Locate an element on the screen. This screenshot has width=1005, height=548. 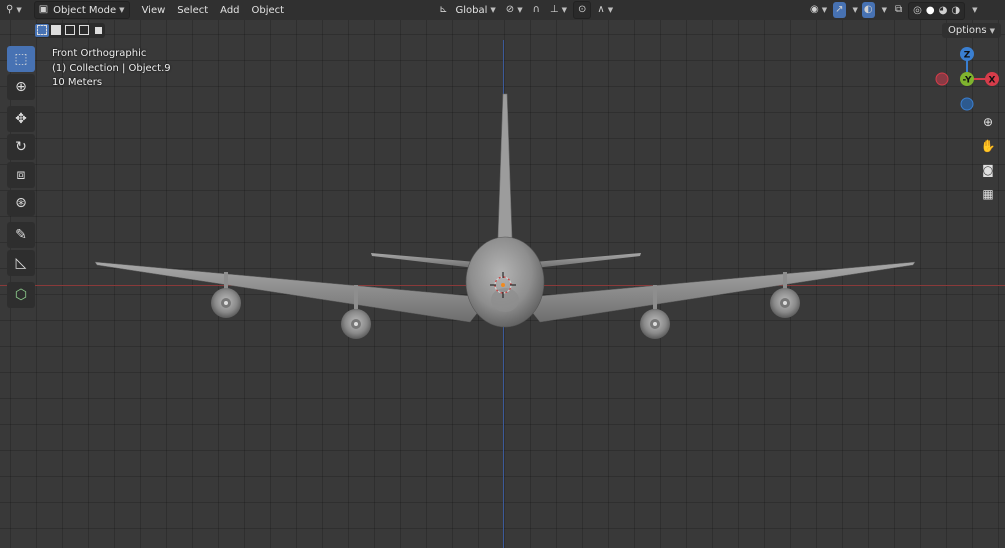
hand-icon: ✋ is located at coordinates (988, 146).